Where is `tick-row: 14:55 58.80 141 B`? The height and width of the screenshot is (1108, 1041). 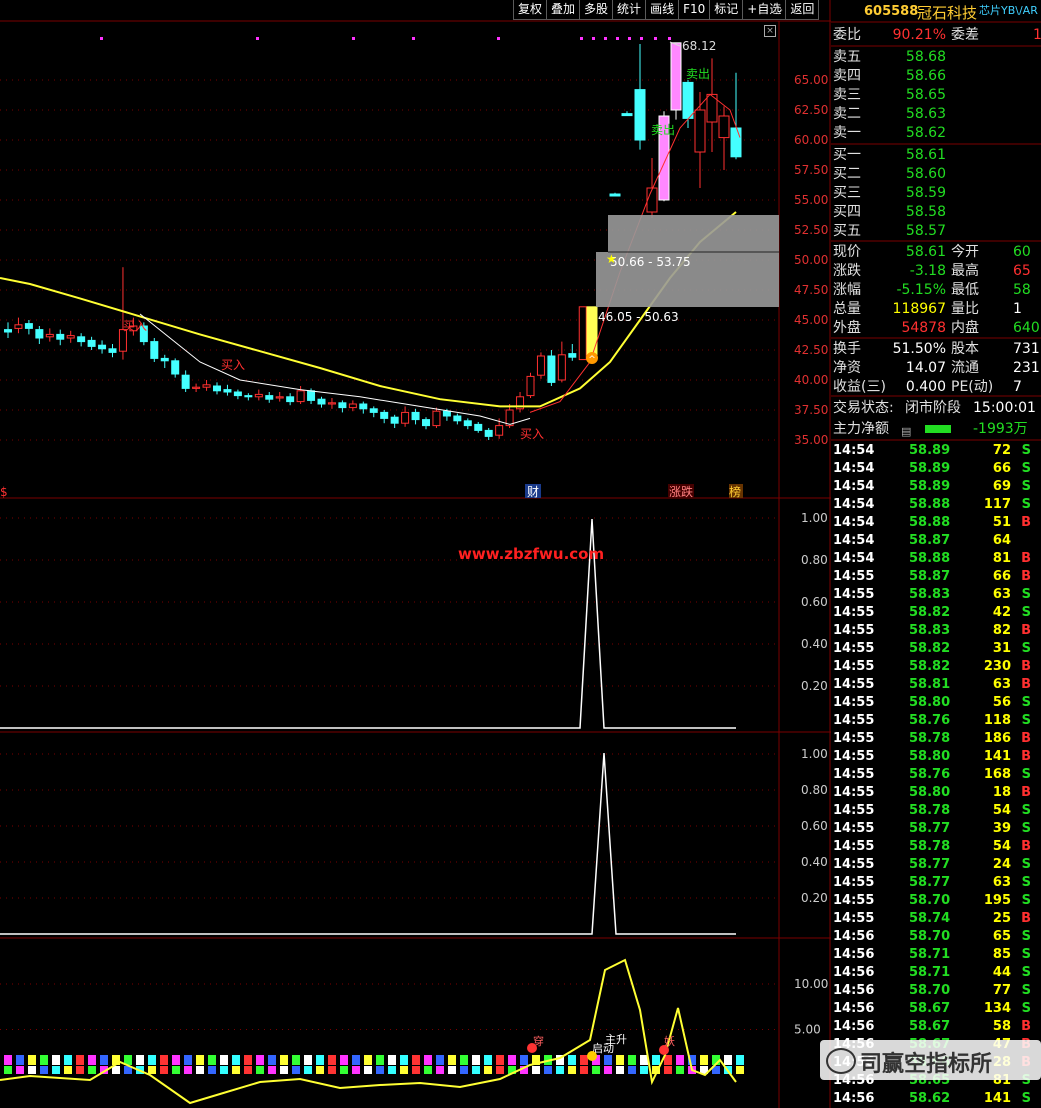
tick-row: 14:55 58.80 141 B is located at coordinates (937, 757).